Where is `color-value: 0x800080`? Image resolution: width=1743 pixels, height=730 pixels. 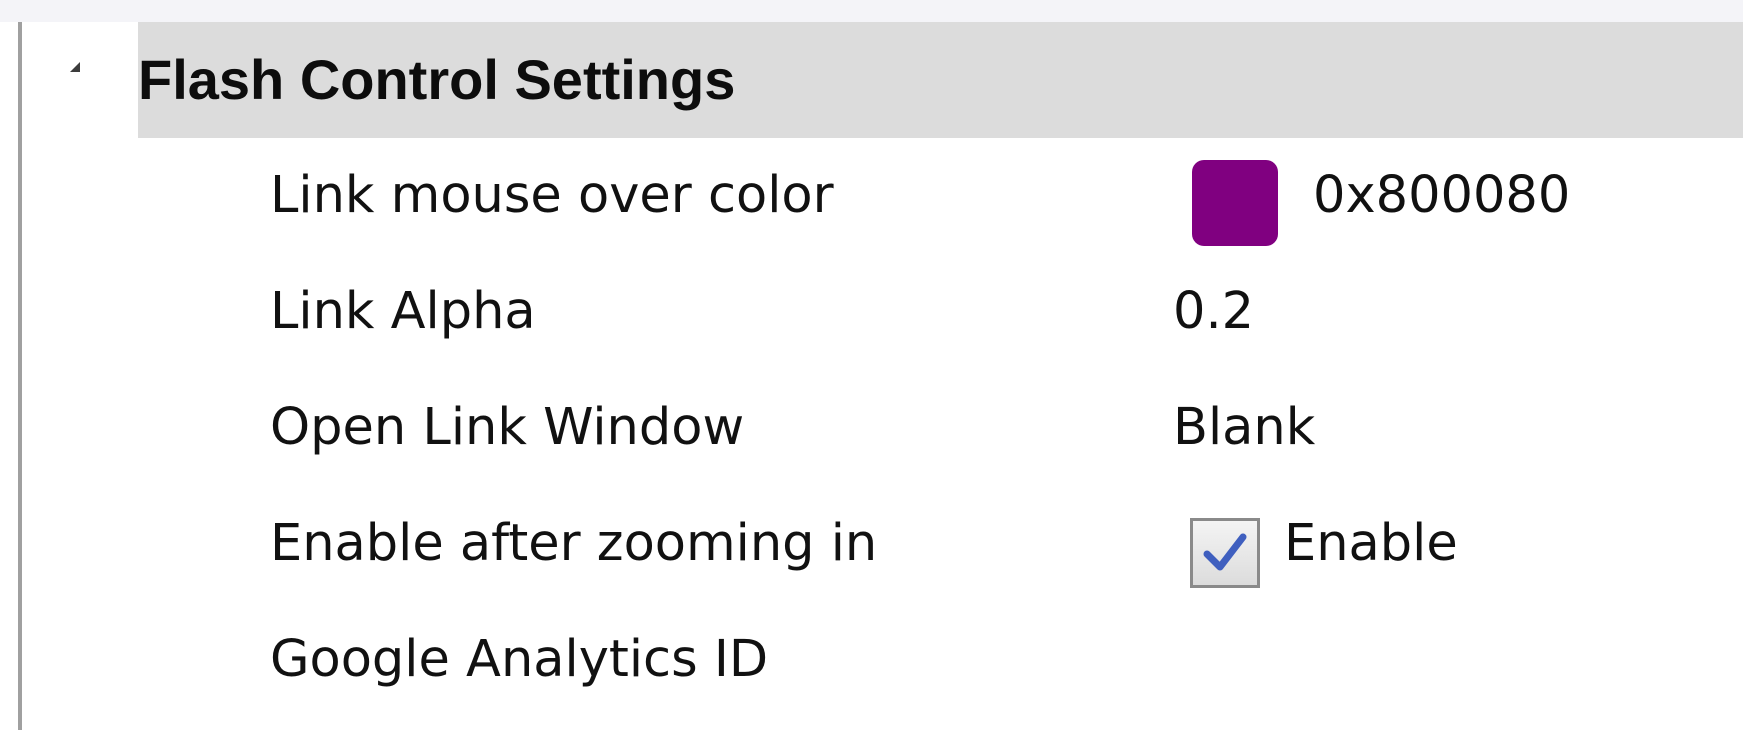
color-value: 0x800080 is located at coordinates (1442, 195).